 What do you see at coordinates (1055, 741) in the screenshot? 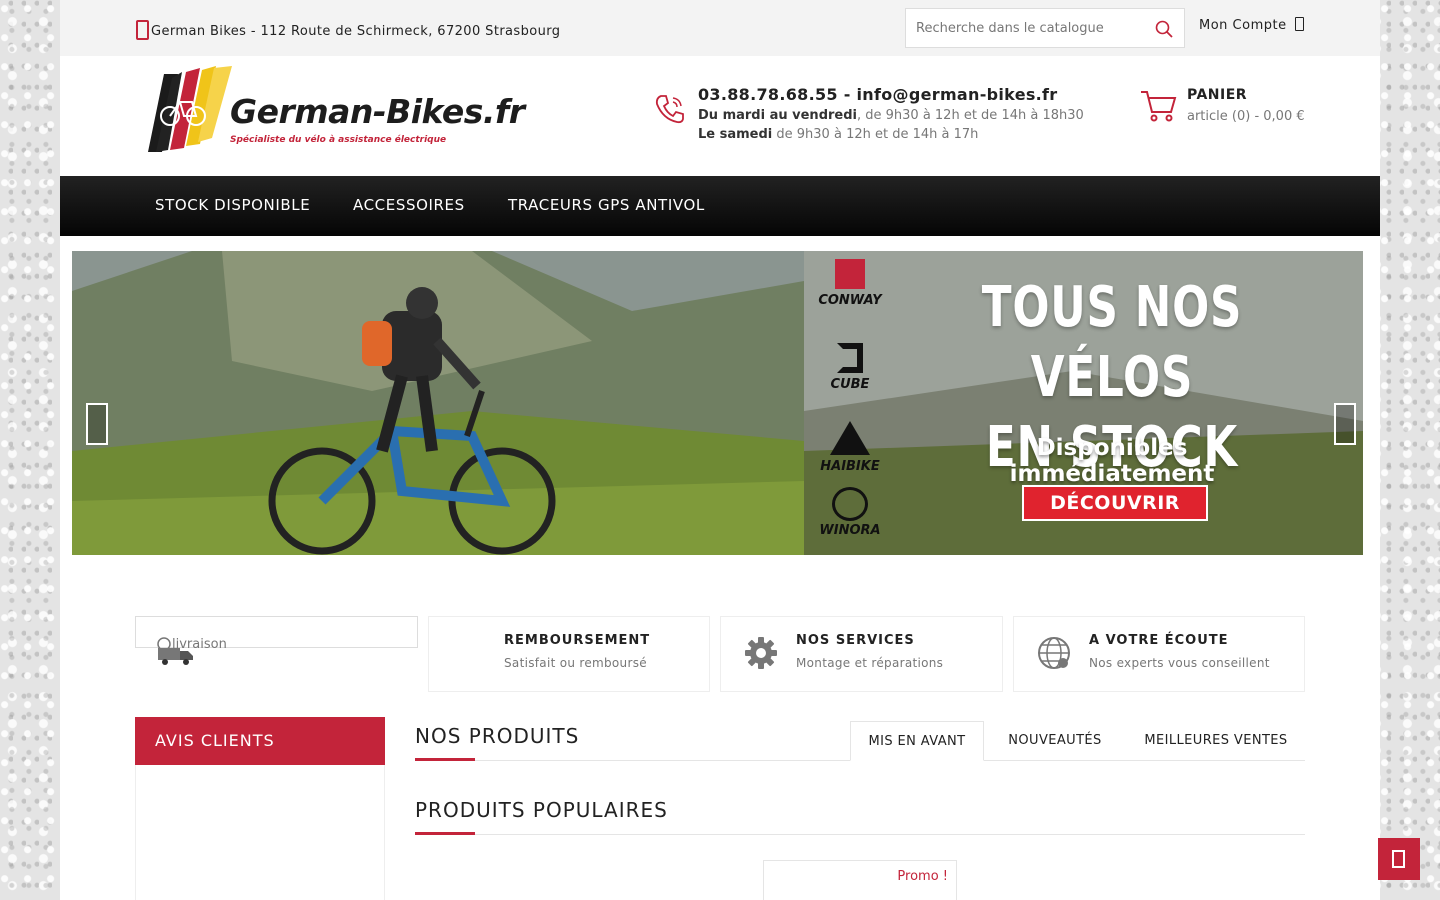
I see `tab-nouveautes: NOUVEAUTÉS` at bounding box center [1055, 741].